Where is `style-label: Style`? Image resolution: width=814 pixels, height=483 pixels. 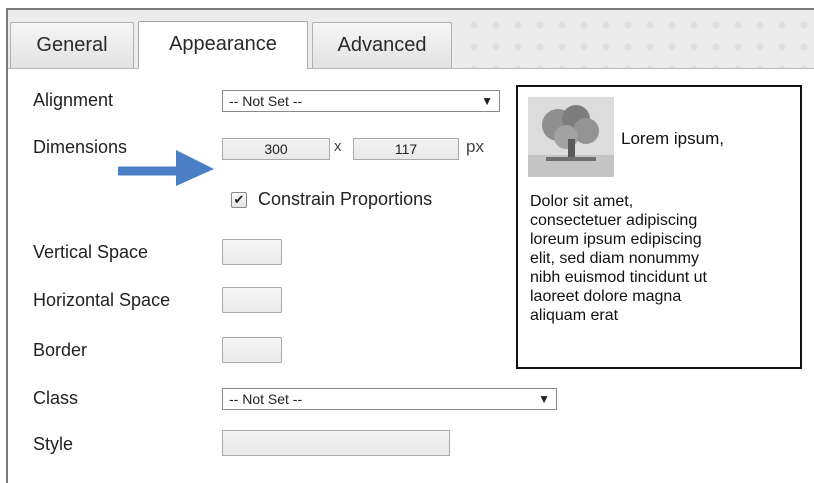 style-label: Style is located at coordinates (53, 444).